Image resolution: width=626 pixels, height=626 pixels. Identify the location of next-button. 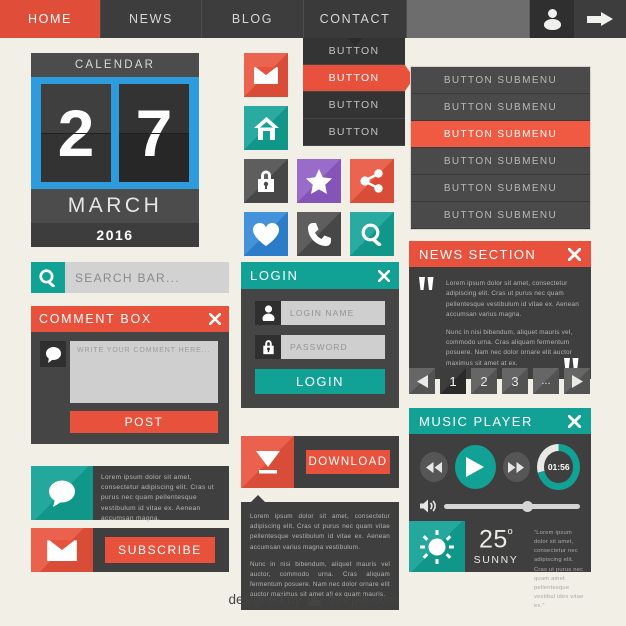
(600, 19).